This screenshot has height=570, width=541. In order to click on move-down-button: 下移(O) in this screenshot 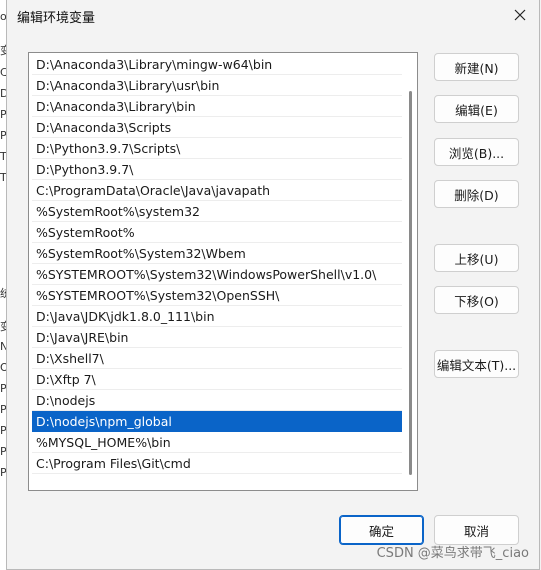, I will do `click(476, 300)`.